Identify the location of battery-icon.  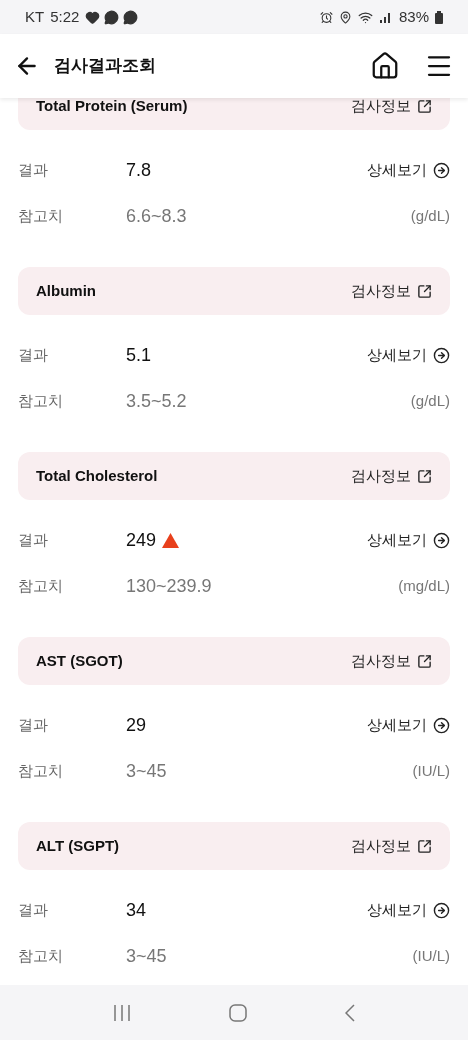
(439, 17).